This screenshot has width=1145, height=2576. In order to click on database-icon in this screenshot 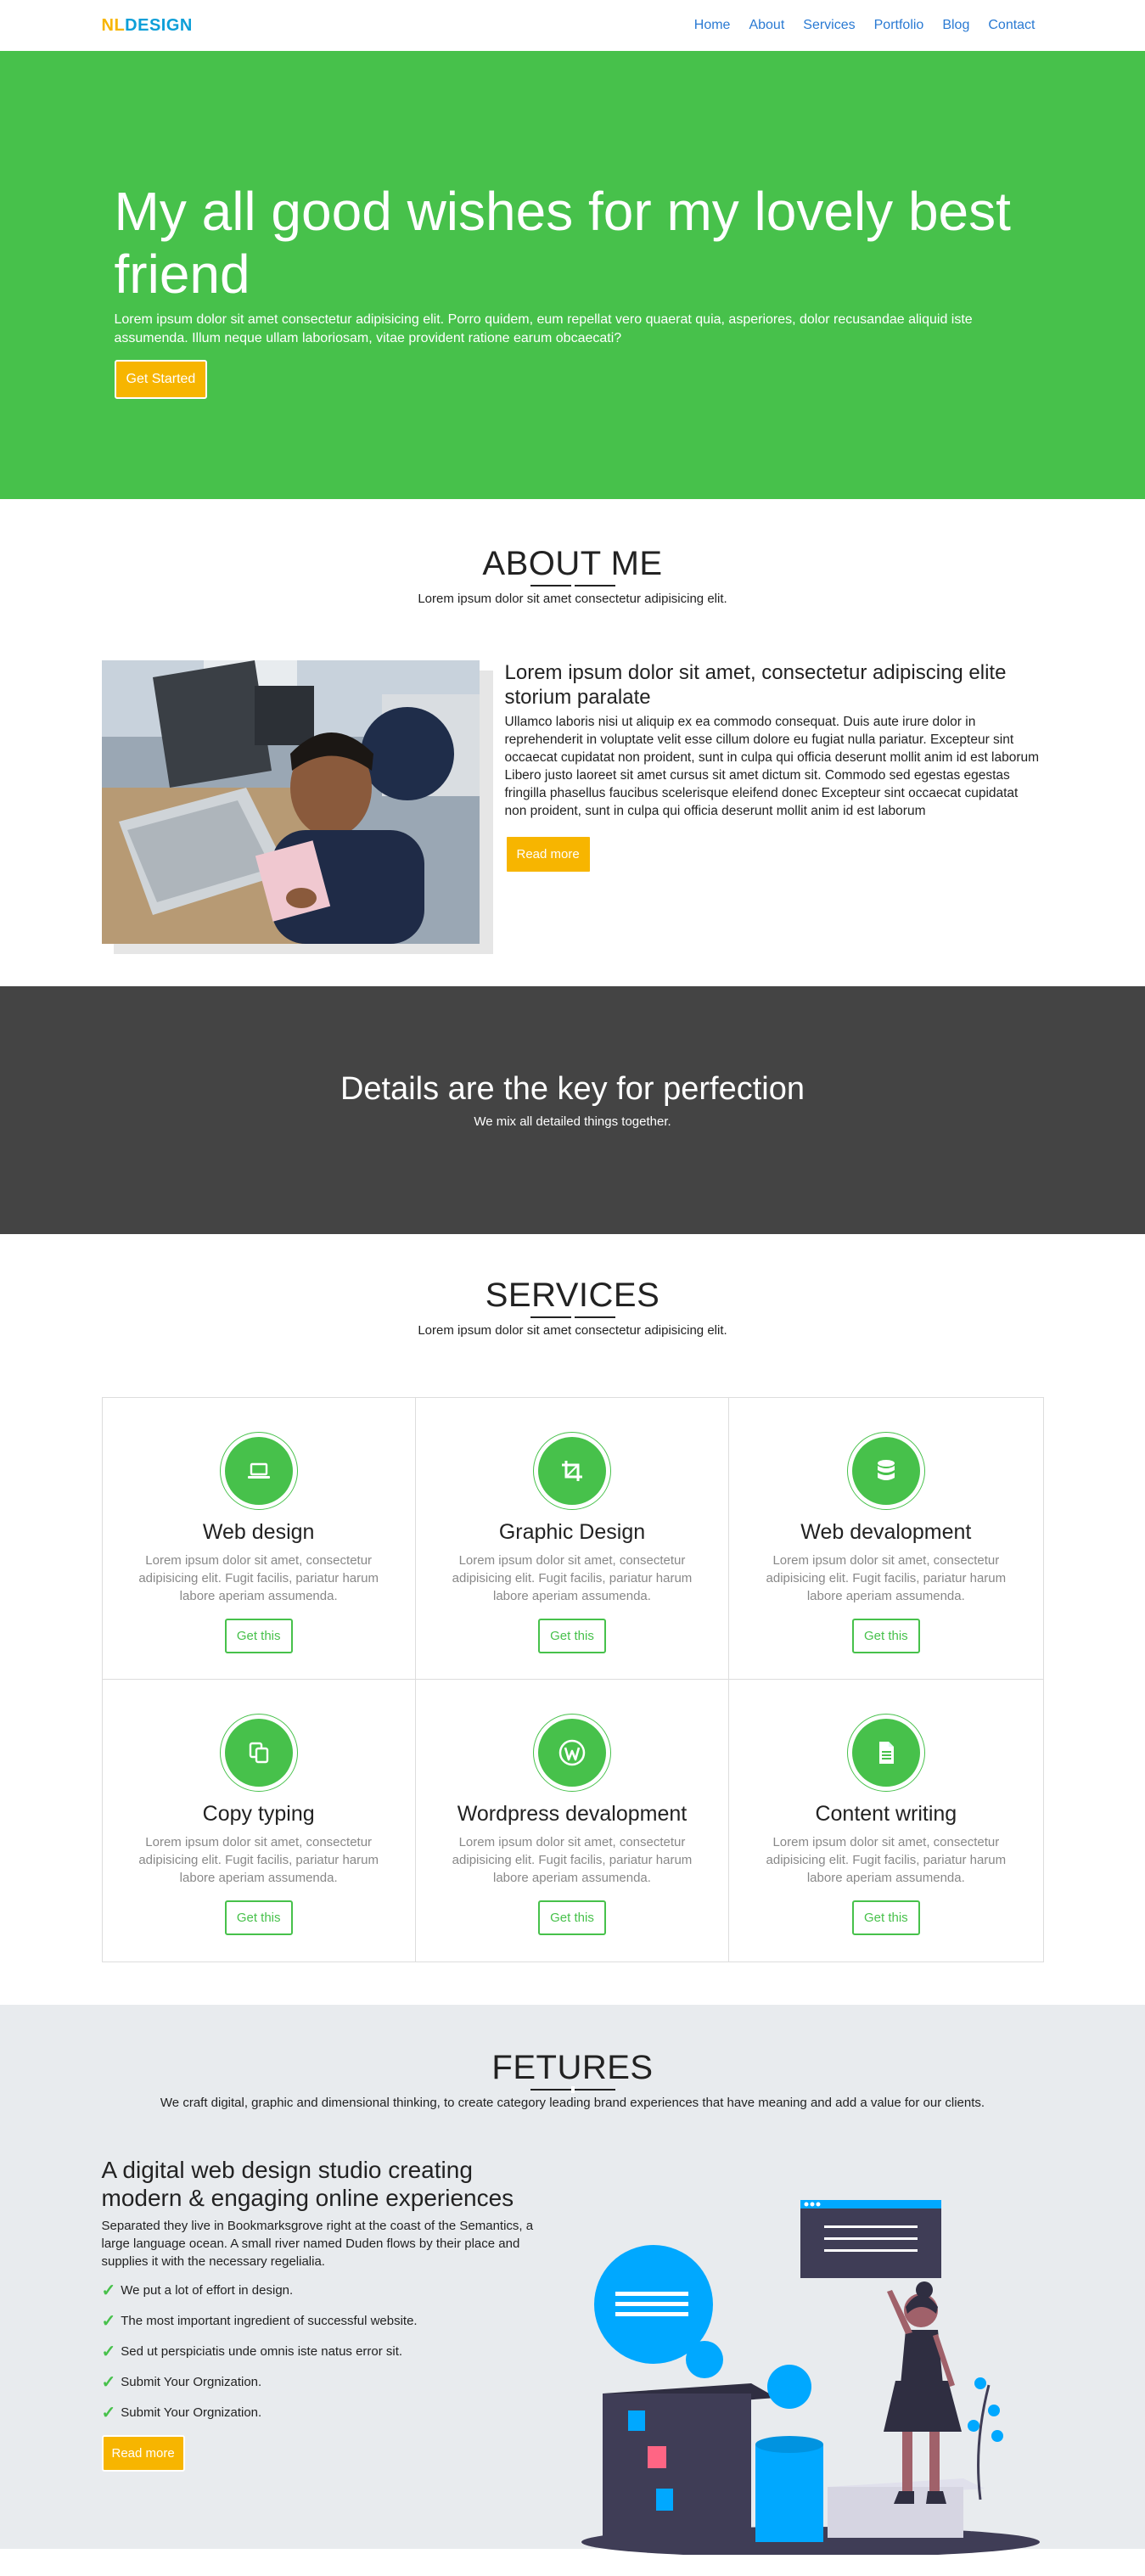, I will do `click(885, 1471)`.